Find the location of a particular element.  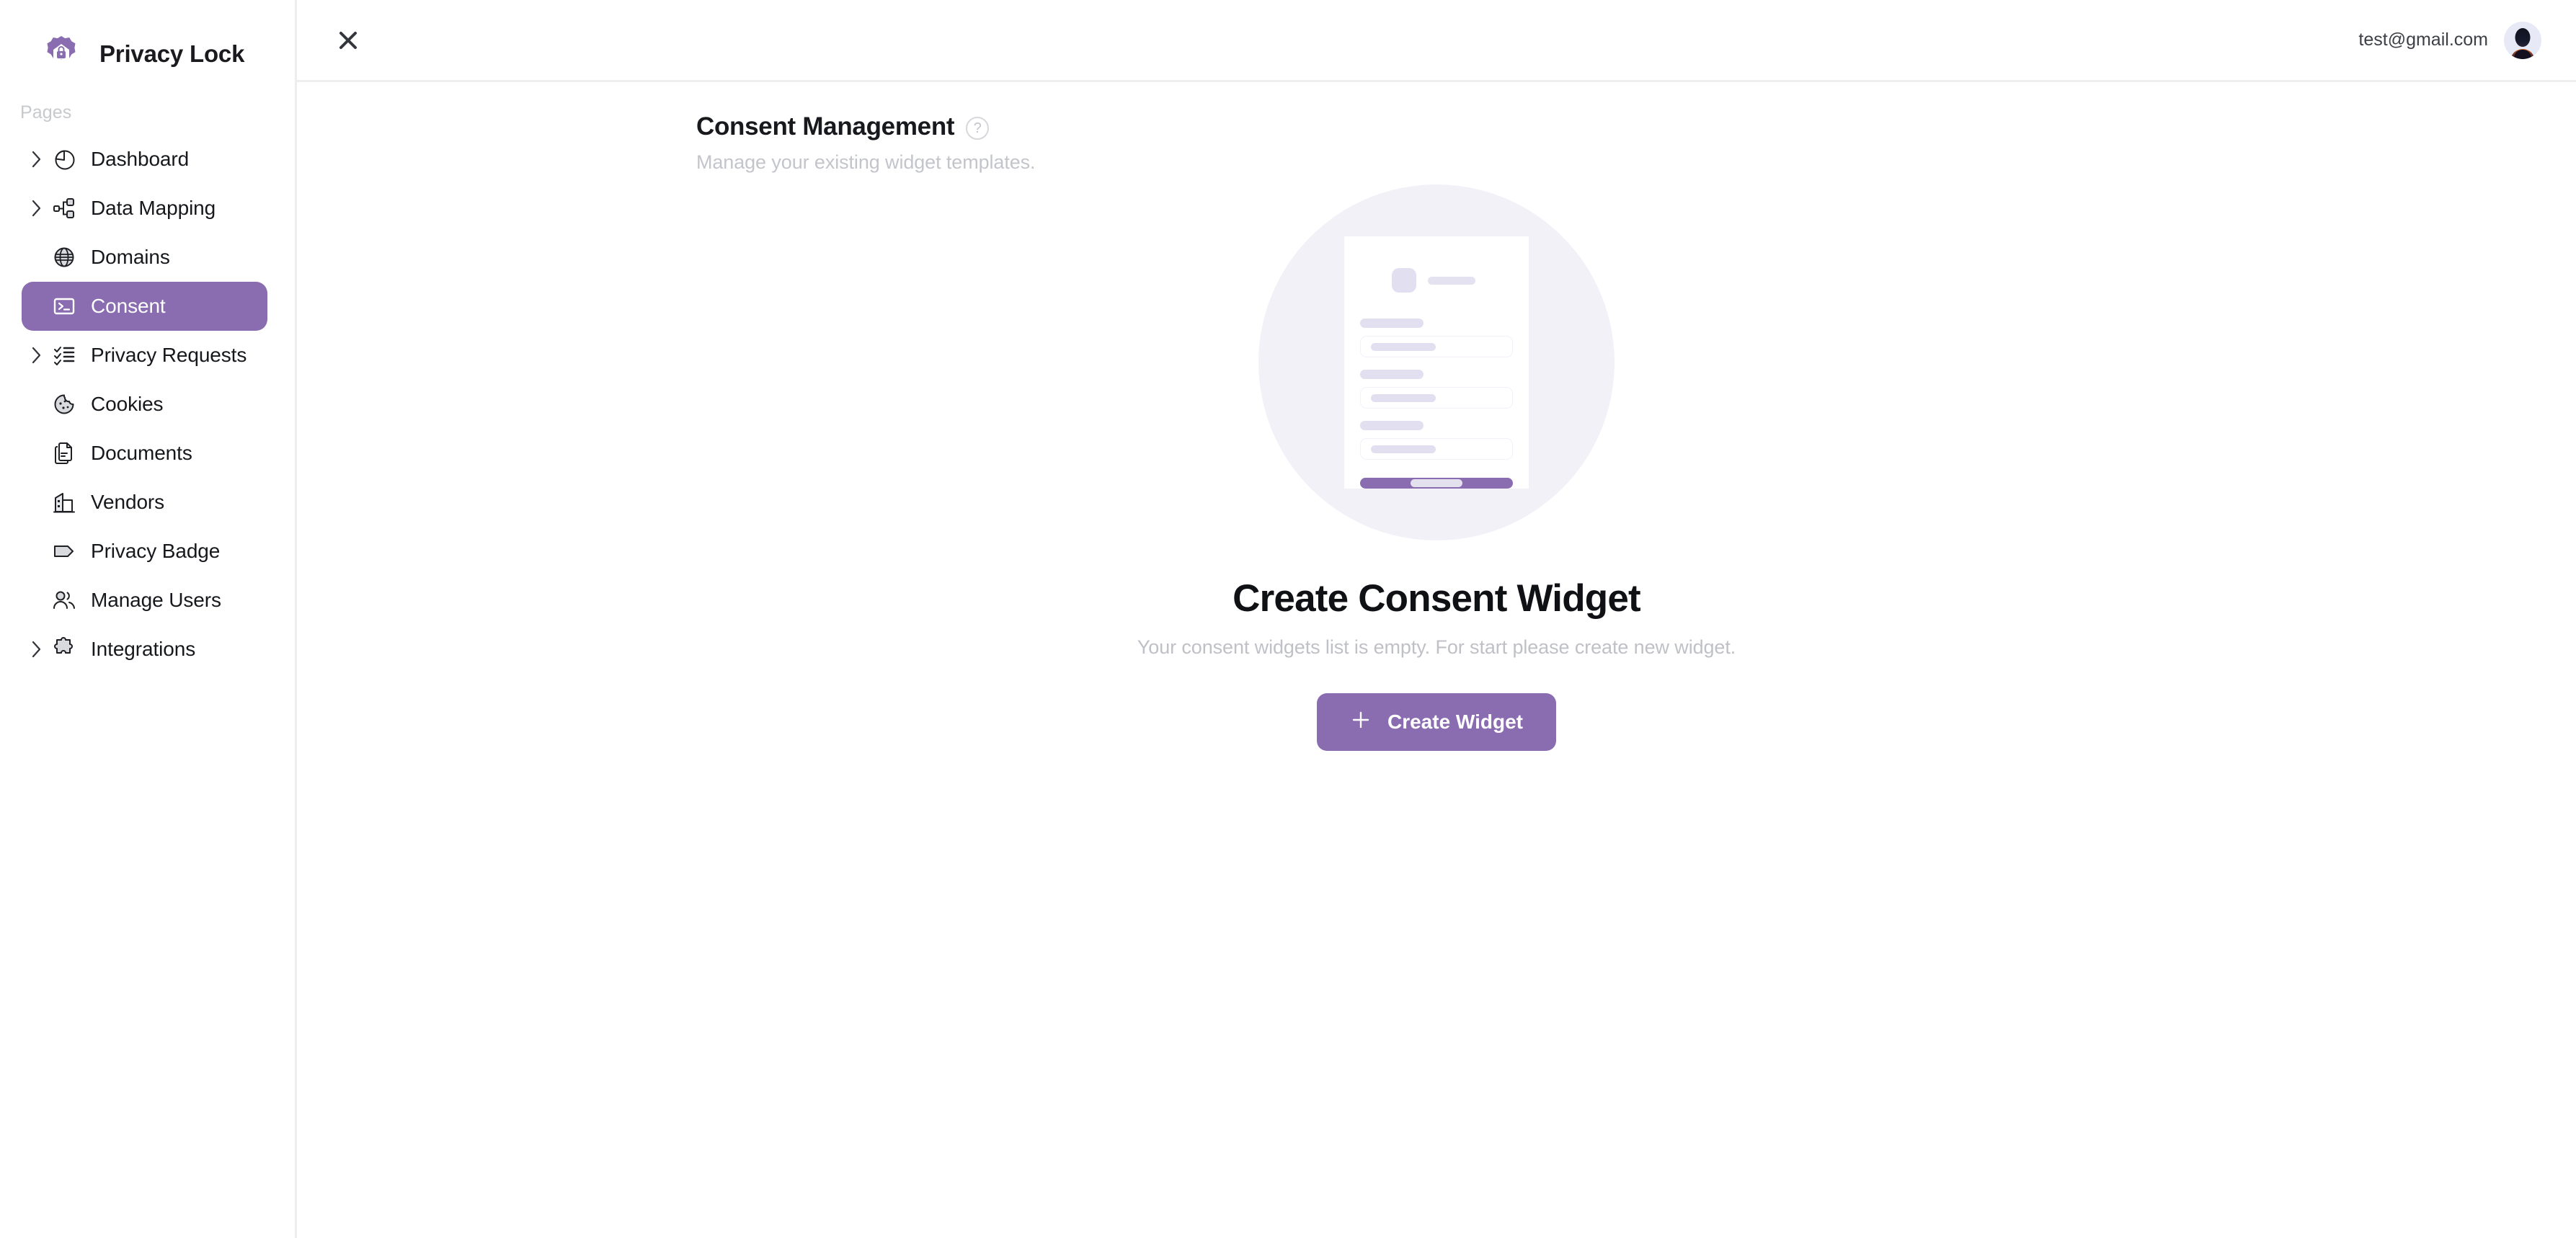

user-menu: test@gmail.com is located at coordinates (2449, 40).